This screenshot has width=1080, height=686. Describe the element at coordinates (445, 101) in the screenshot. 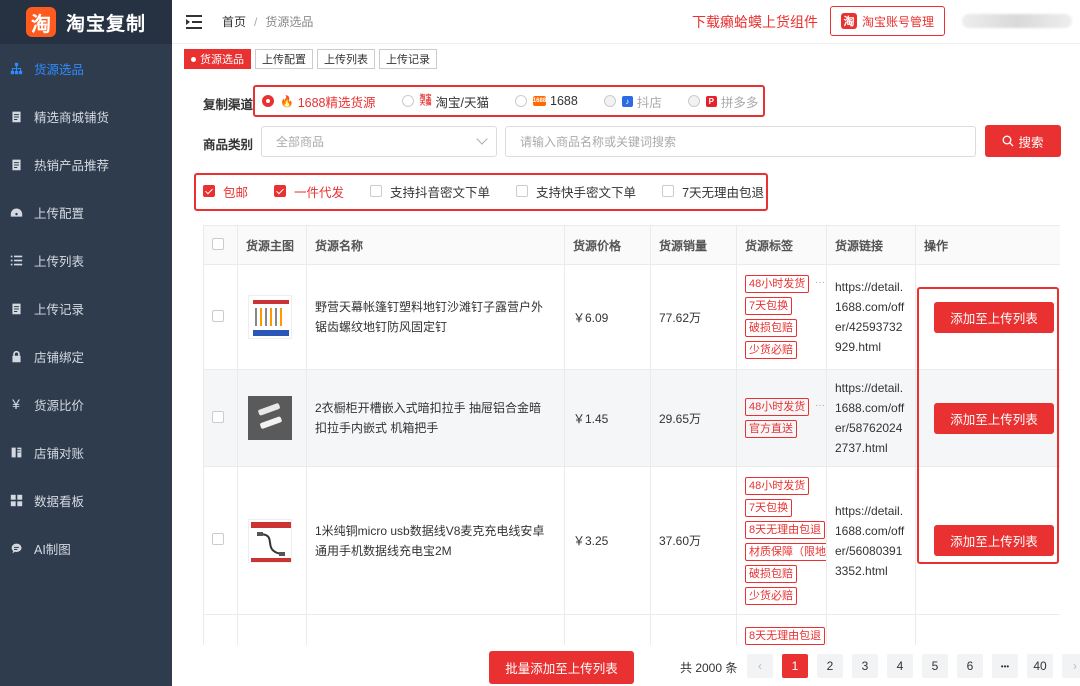

I see `channel-taobao-tmall: 淘宝天猫 淘宝/天猫` at that location.